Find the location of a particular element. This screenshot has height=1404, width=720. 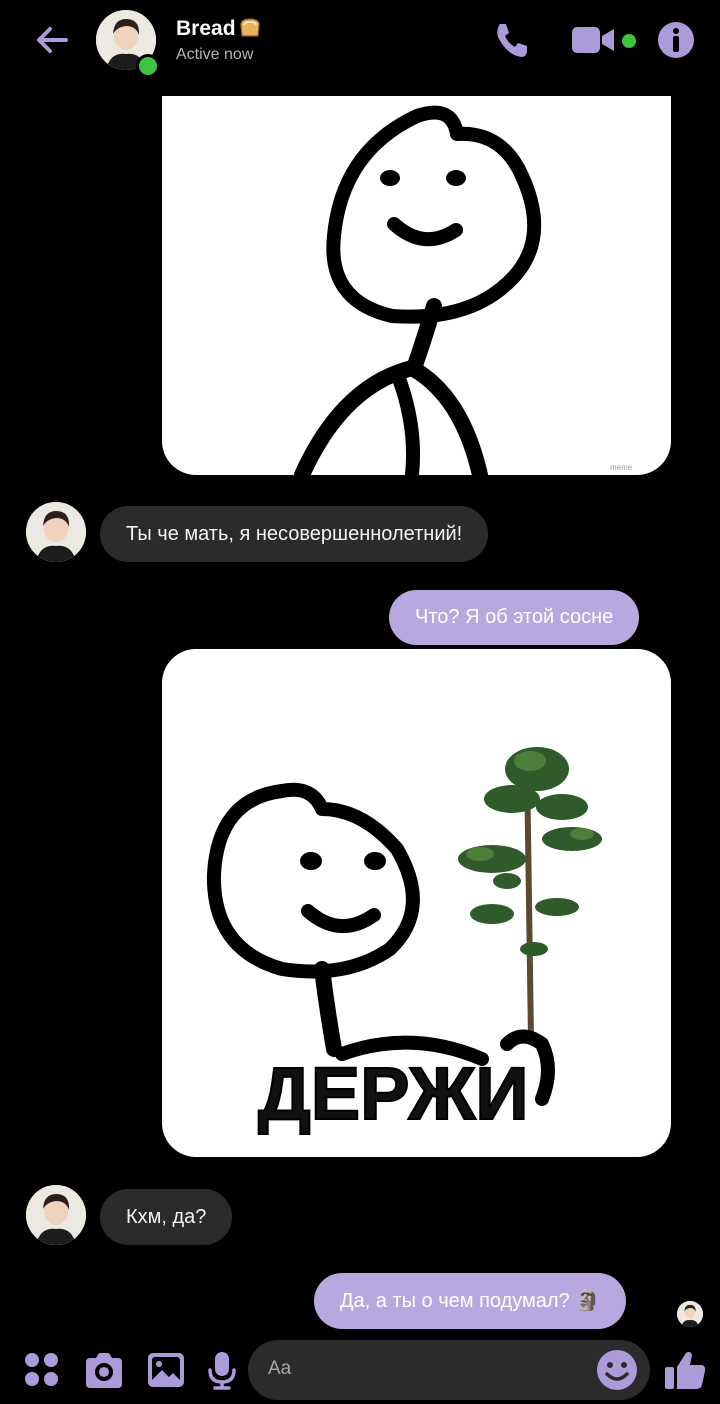

gallery-icon is located at coordinates (166, 1370).